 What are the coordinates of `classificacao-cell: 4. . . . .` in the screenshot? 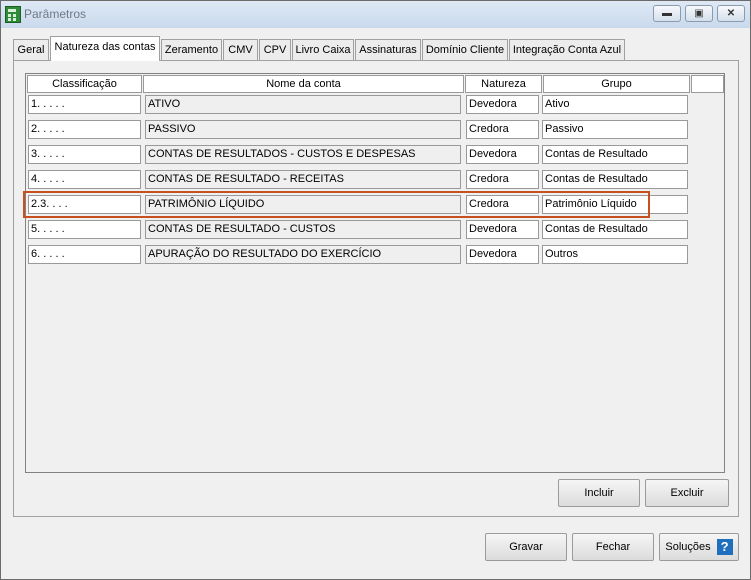 It's located at (84, 179).